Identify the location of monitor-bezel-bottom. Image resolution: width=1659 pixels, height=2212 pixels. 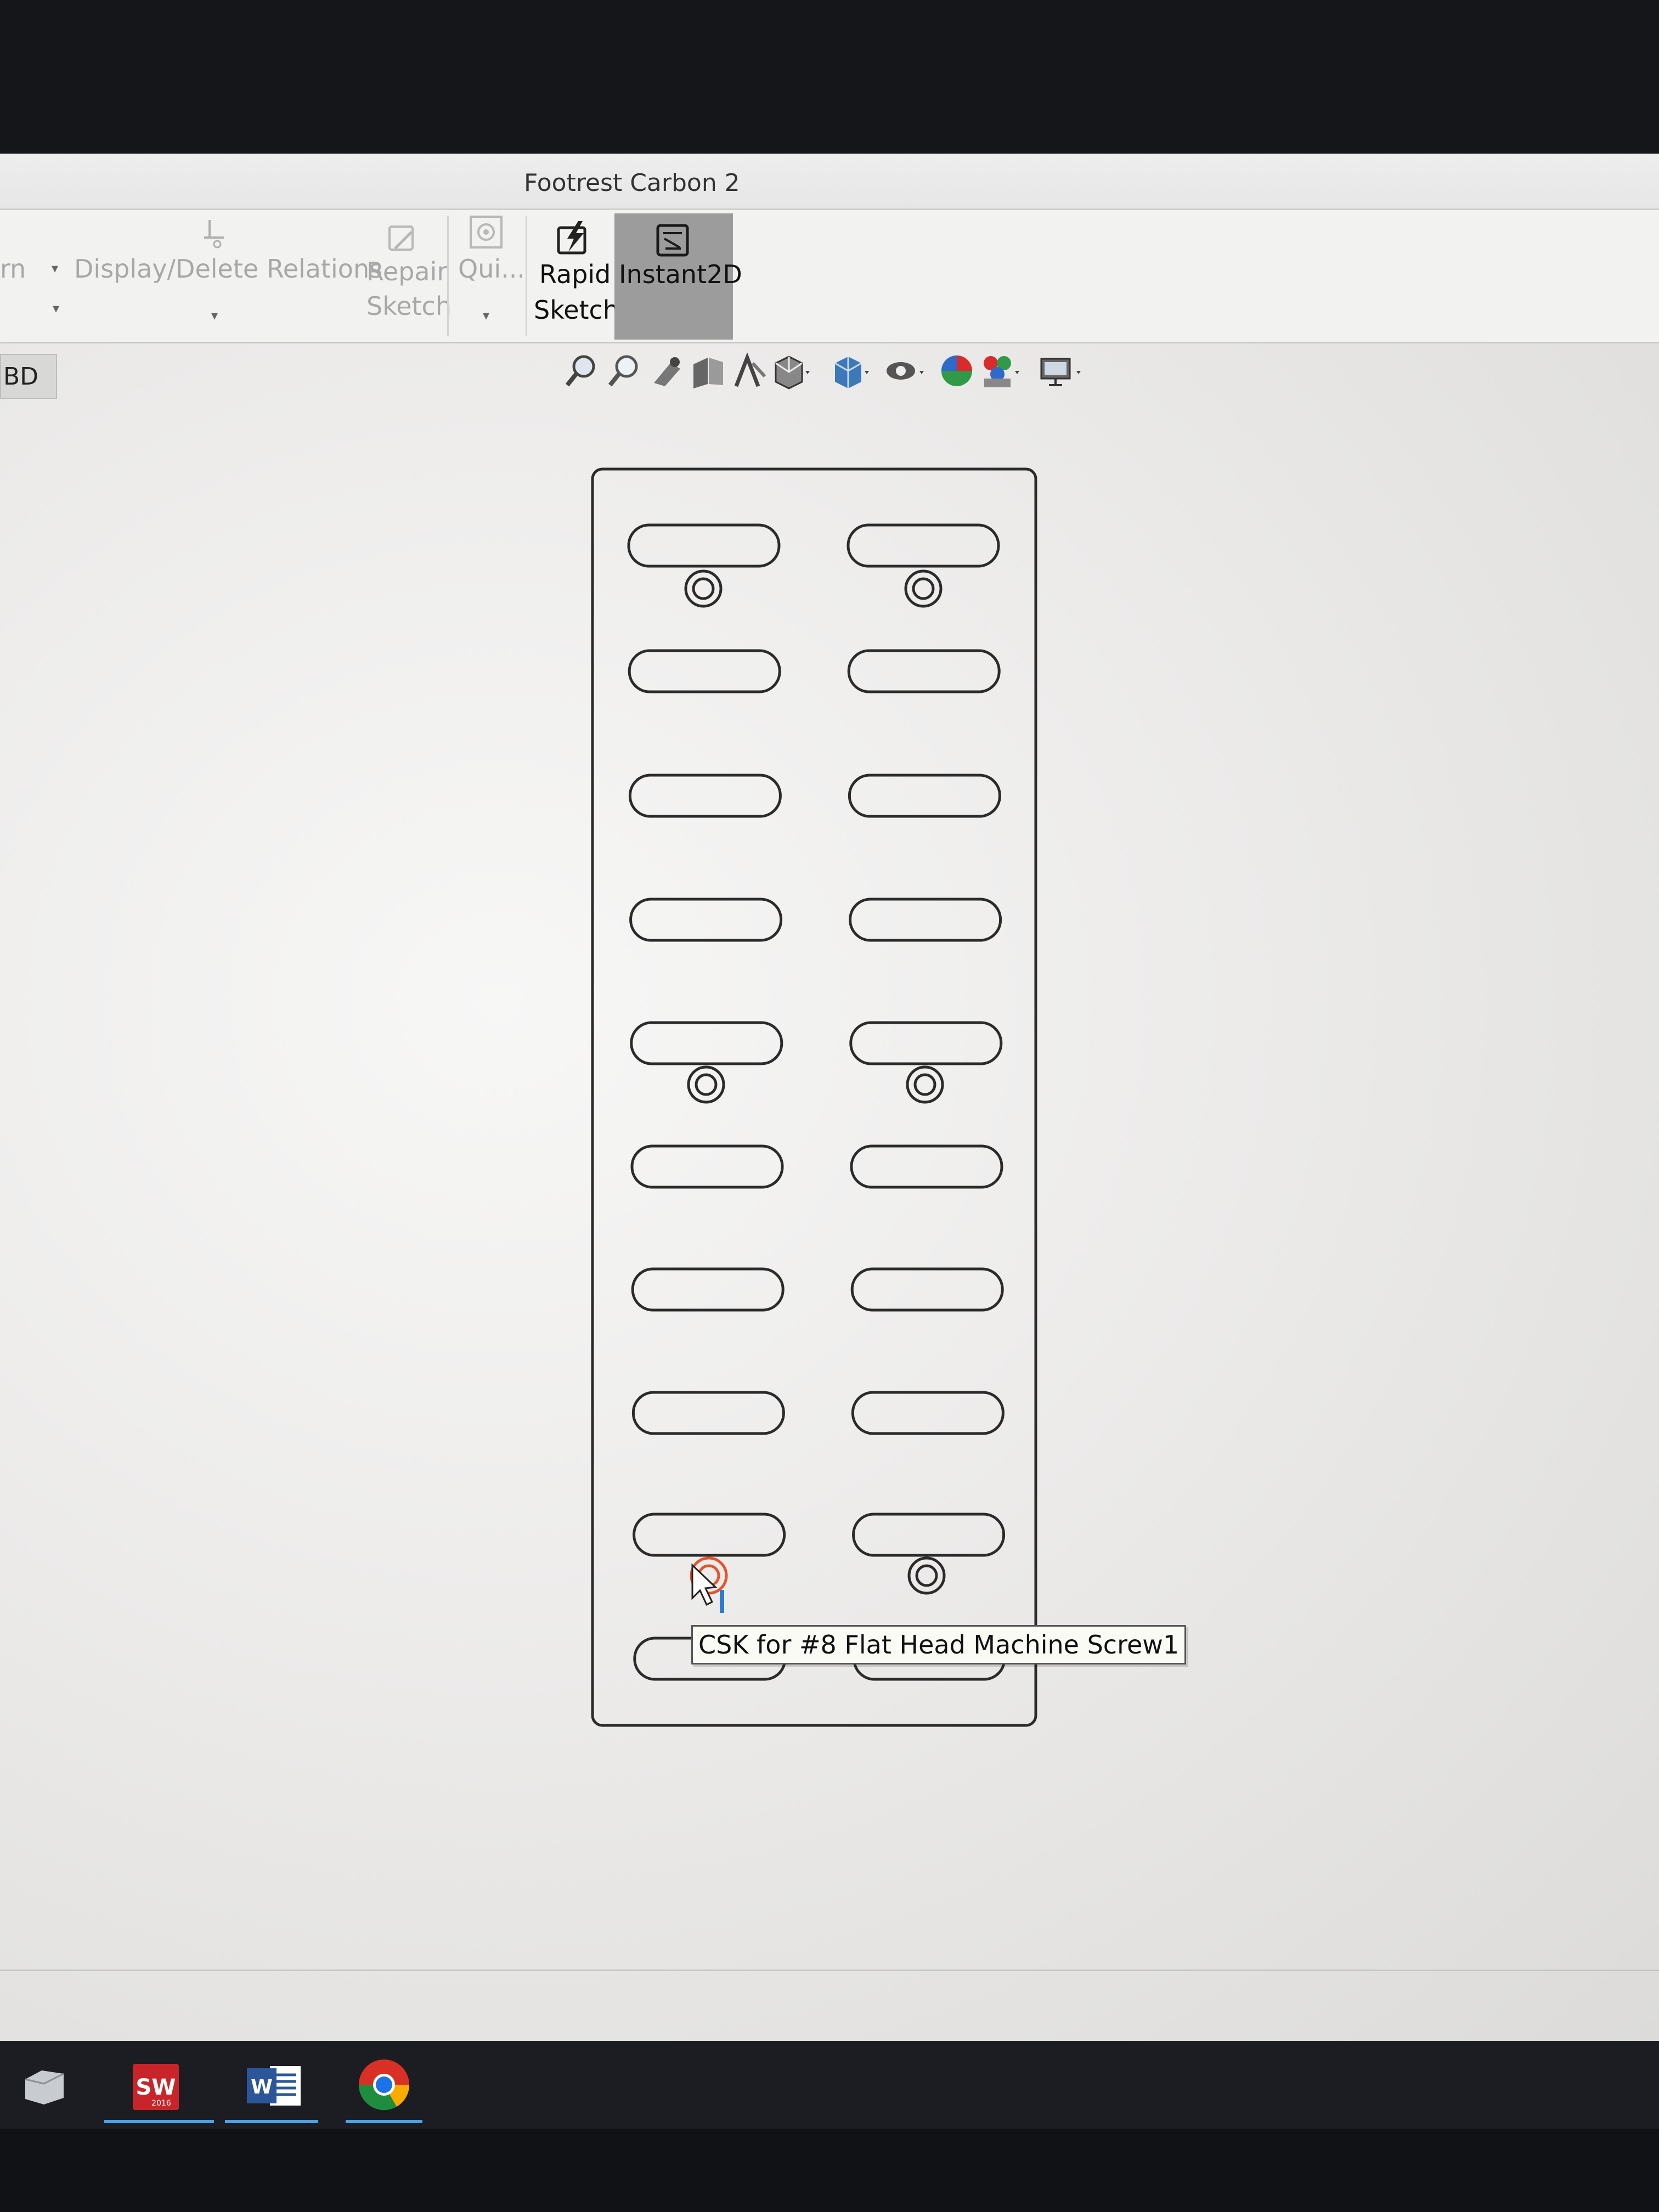
(830, 2170).